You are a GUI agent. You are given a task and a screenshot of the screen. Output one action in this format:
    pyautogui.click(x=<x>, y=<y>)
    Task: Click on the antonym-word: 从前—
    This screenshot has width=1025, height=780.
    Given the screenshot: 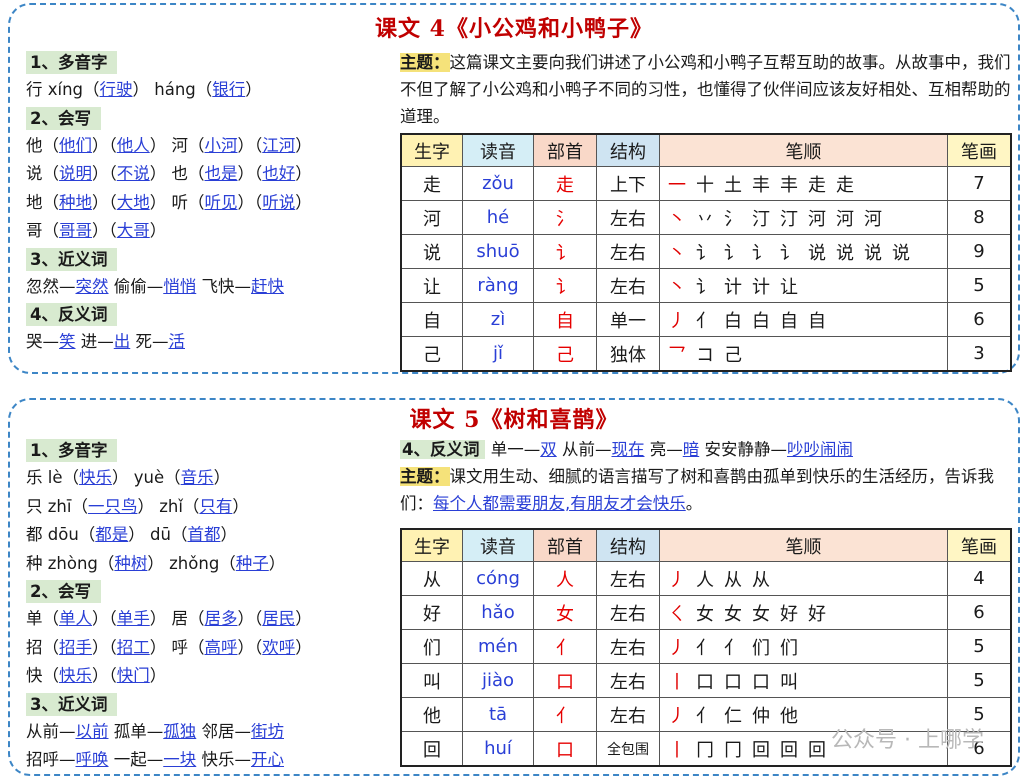 What is the action you would take?
    pyautogui.click(x=584, y=449)
    